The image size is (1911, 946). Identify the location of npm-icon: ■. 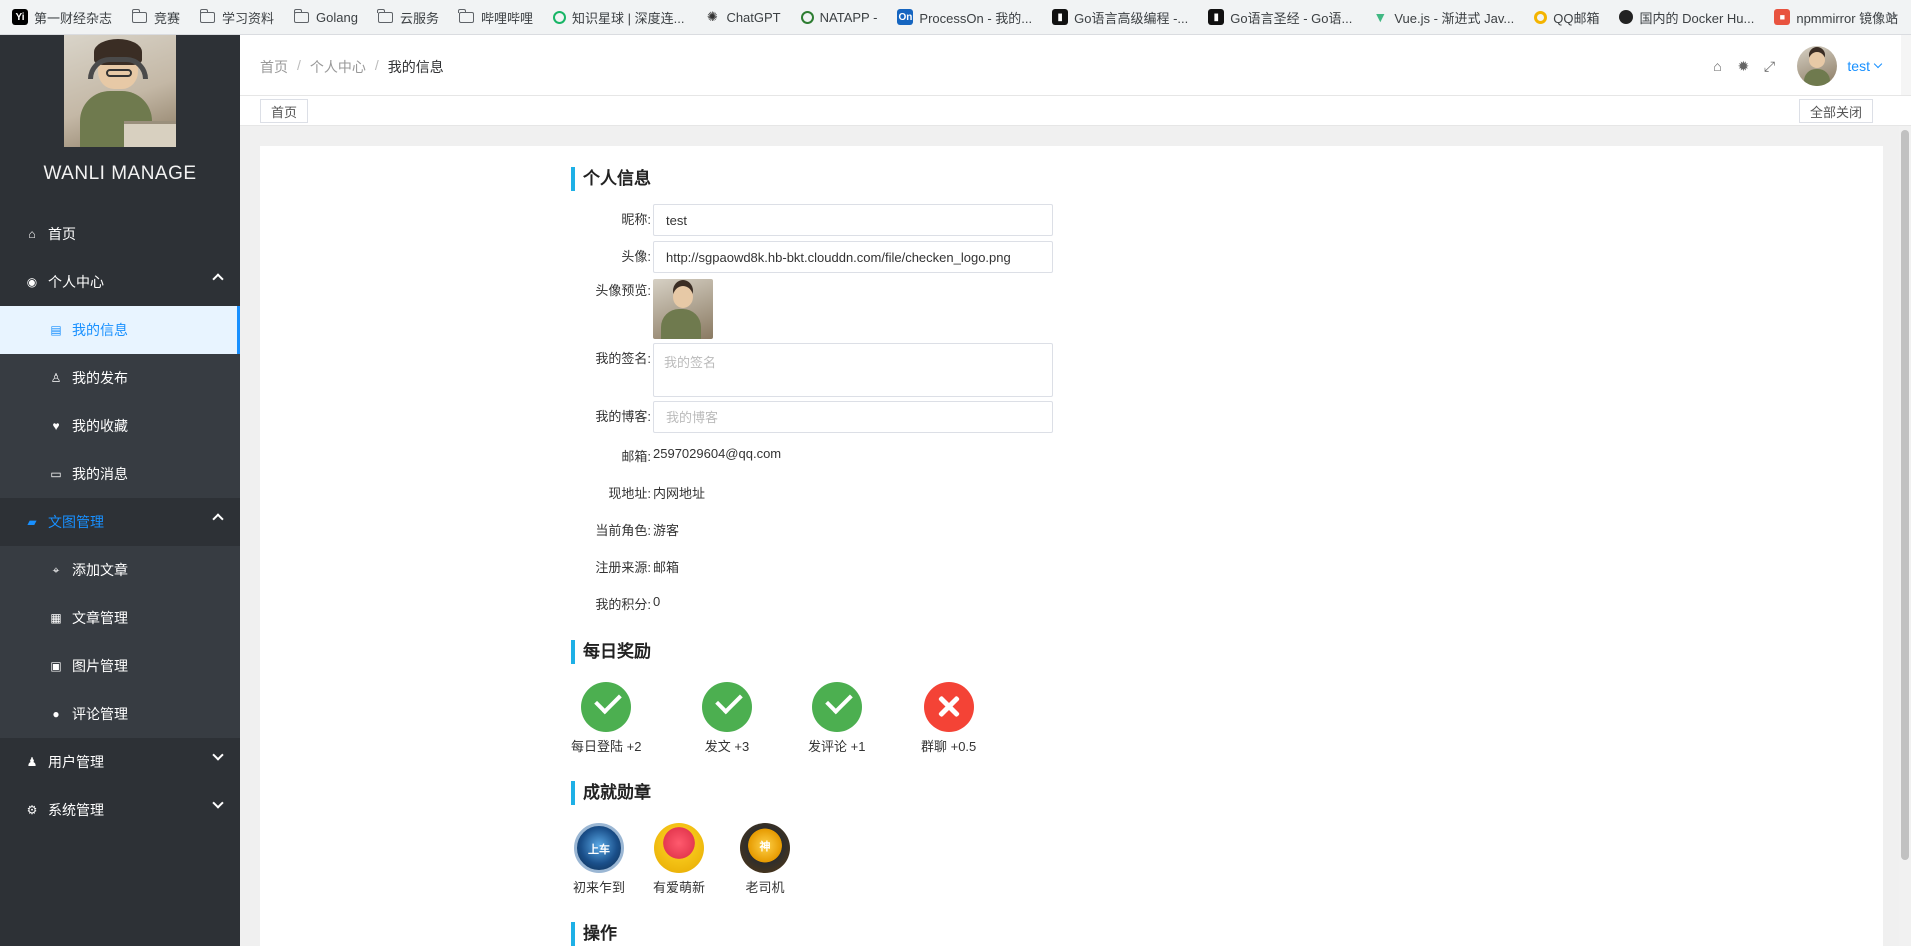
(1782, 17).